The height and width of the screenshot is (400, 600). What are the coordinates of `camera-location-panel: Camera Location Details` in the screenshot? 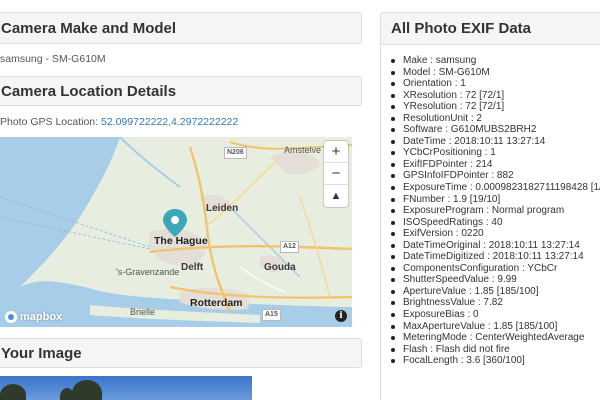 It's located at (181, 91).